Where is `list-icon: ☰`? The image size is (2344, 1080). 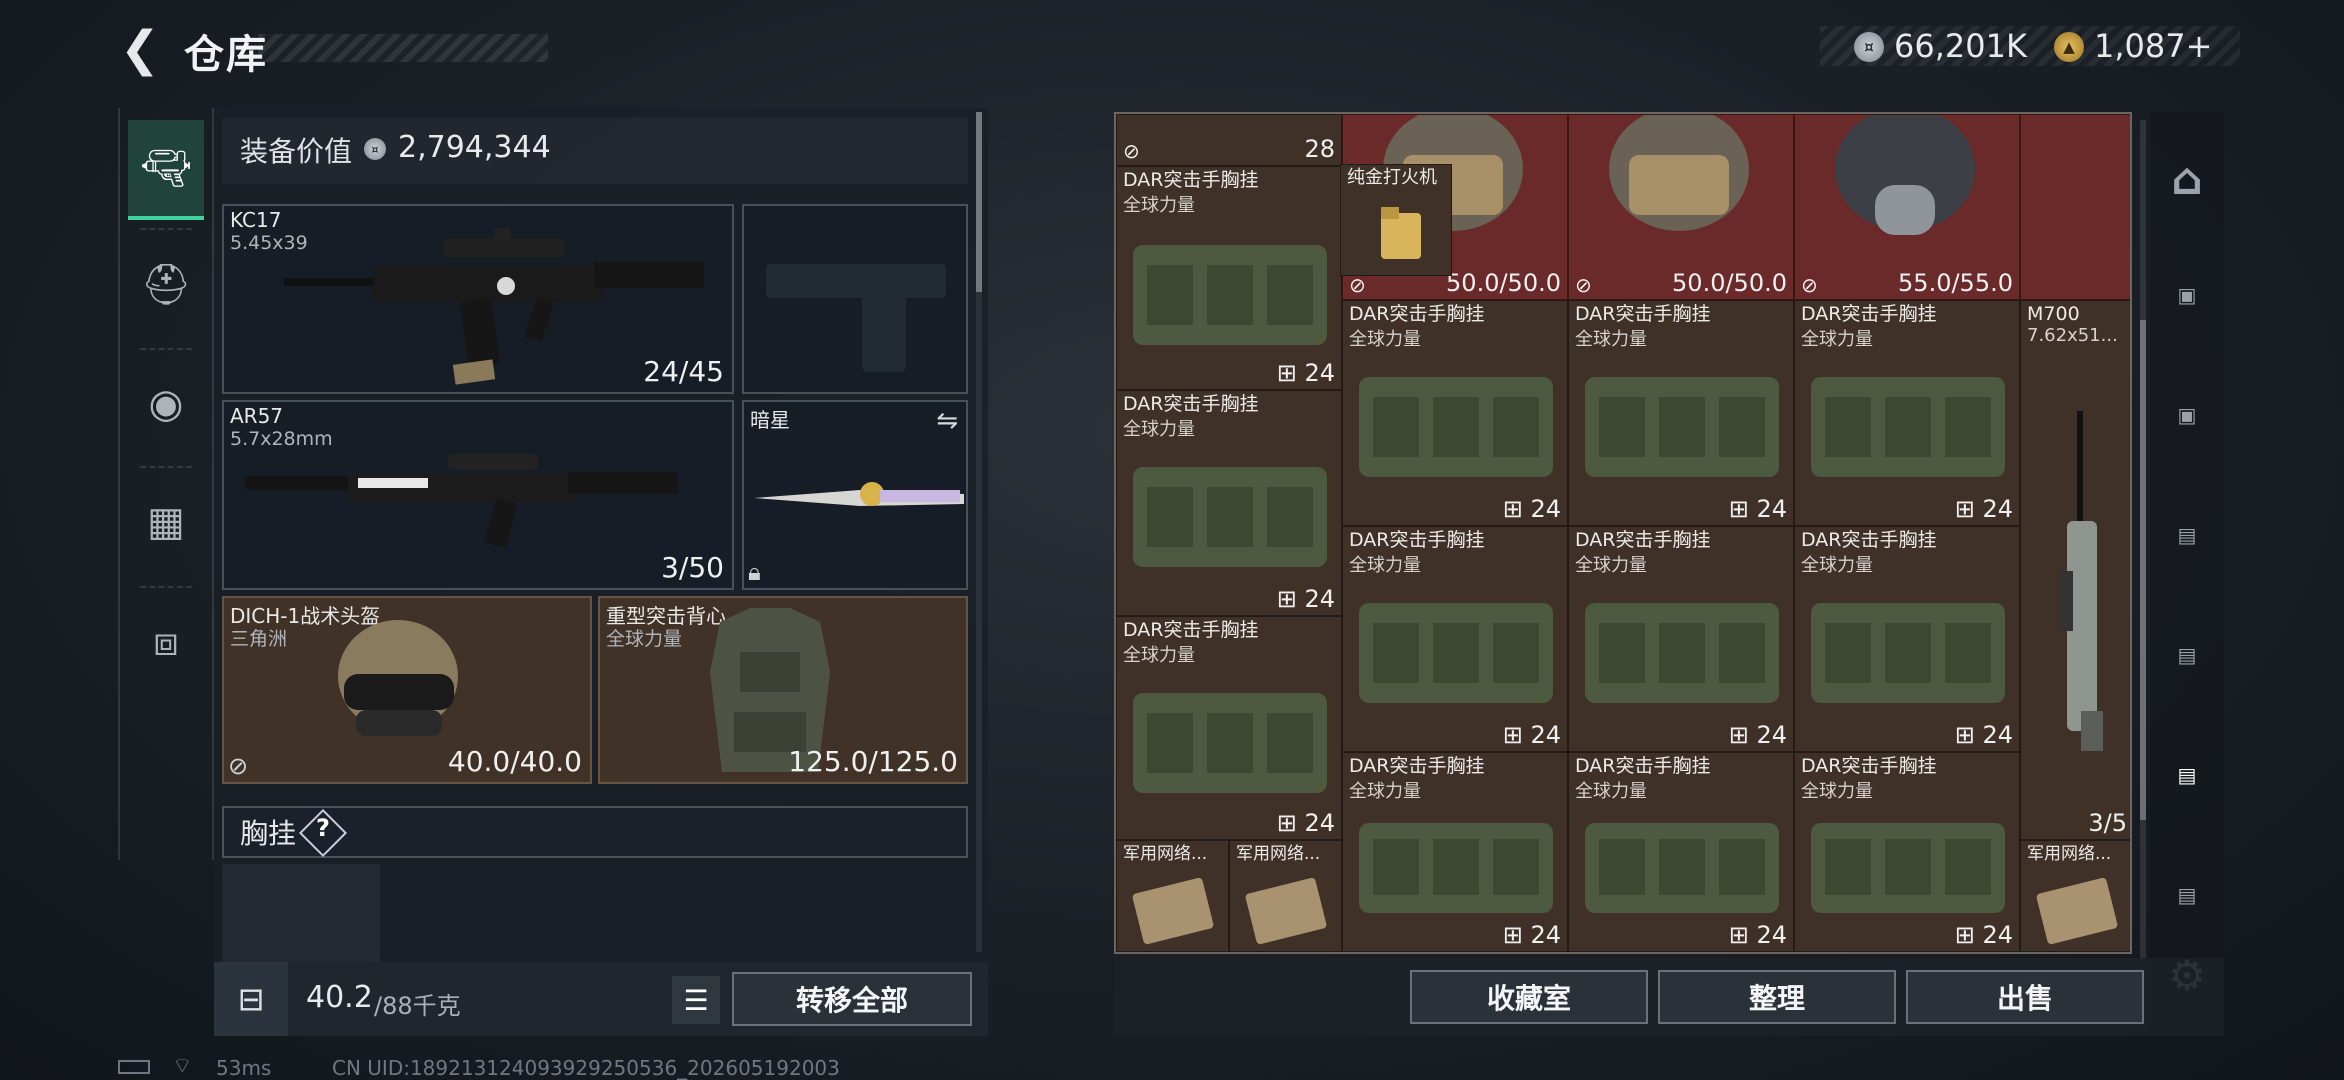
list-icon: ☰ is located at coordinates (696, 1000).